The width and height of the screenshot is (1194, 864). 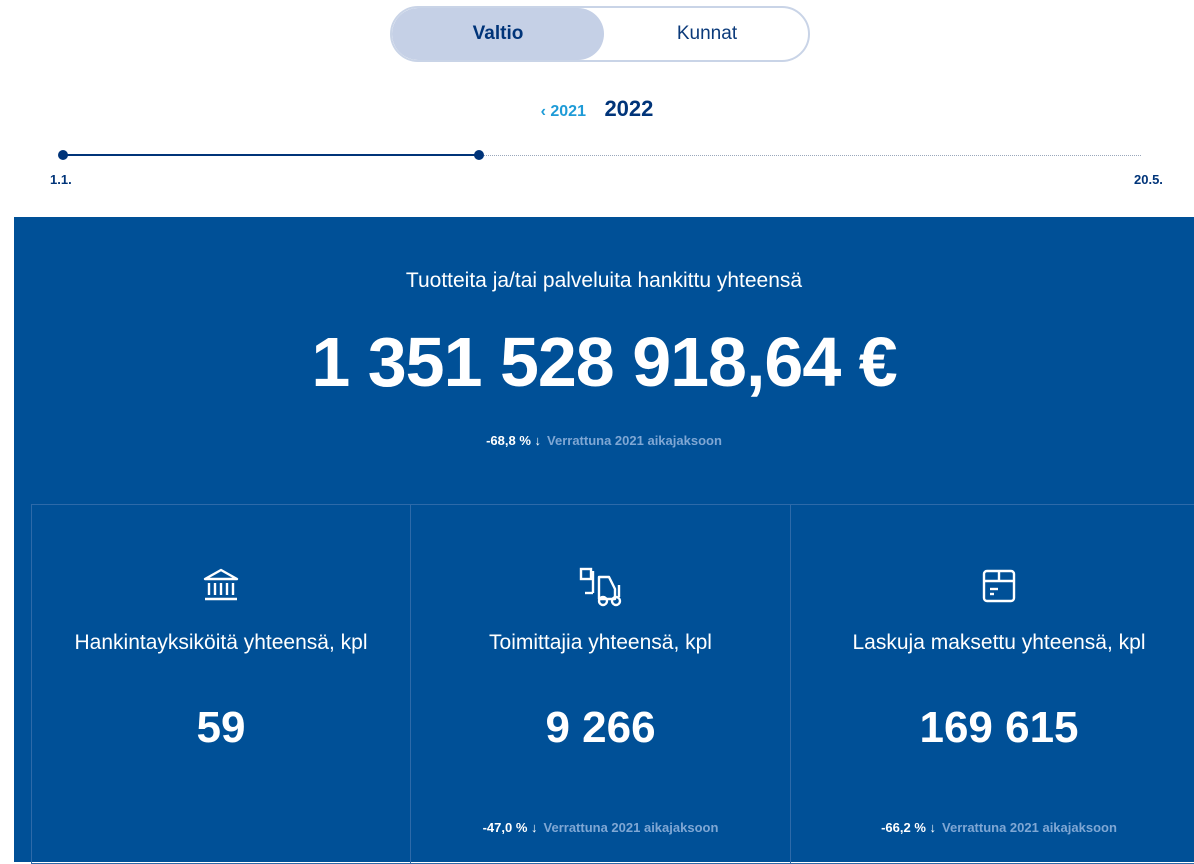 I want to click on stat-change: -47,0 % ↓, so click(x=510, y=827).